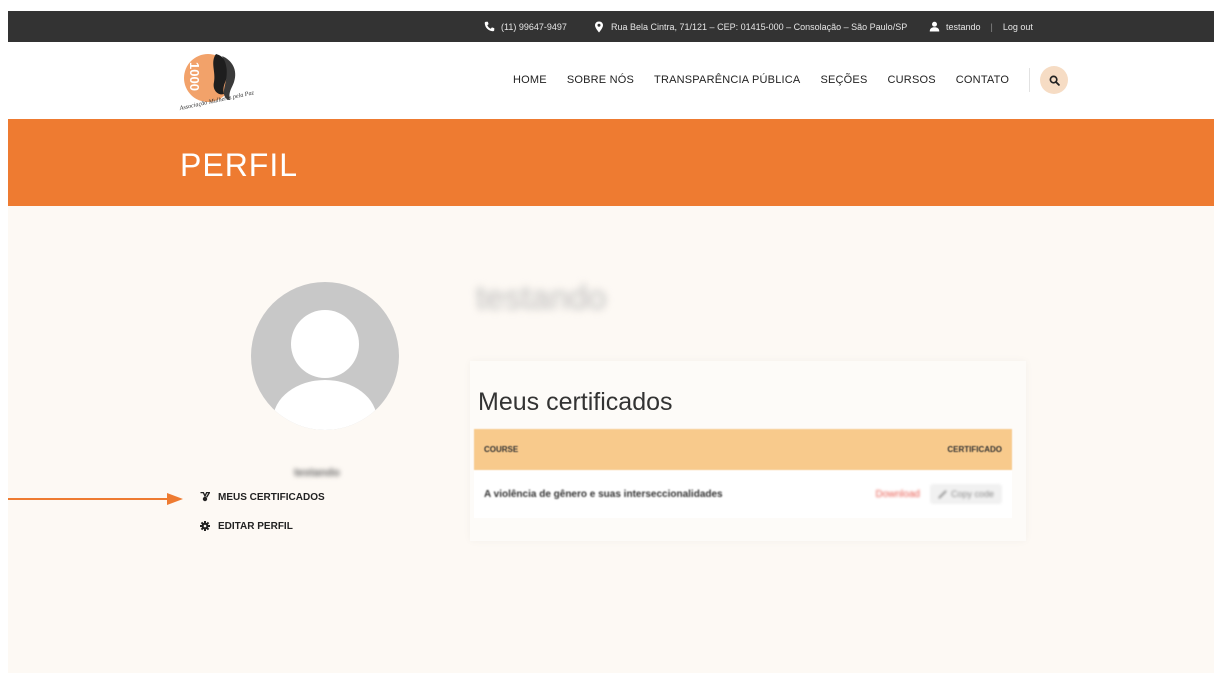 The width and height of the screenshot is (1214, 673). I want to click on certificates-title: Meus certificados, so click(575, 402).